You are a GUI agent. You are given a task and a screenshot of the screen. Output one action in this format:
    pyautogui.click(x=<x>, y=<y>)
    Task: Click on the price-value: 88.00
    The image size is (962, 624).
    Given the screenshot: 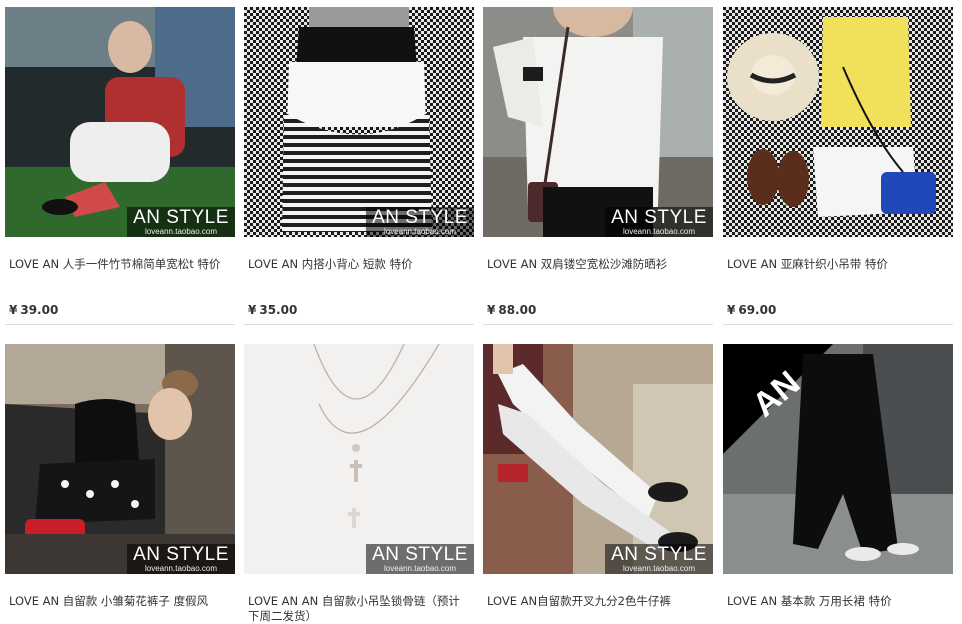 What is the action you would take?
    pyautogui.click(x=517, y=310)
    